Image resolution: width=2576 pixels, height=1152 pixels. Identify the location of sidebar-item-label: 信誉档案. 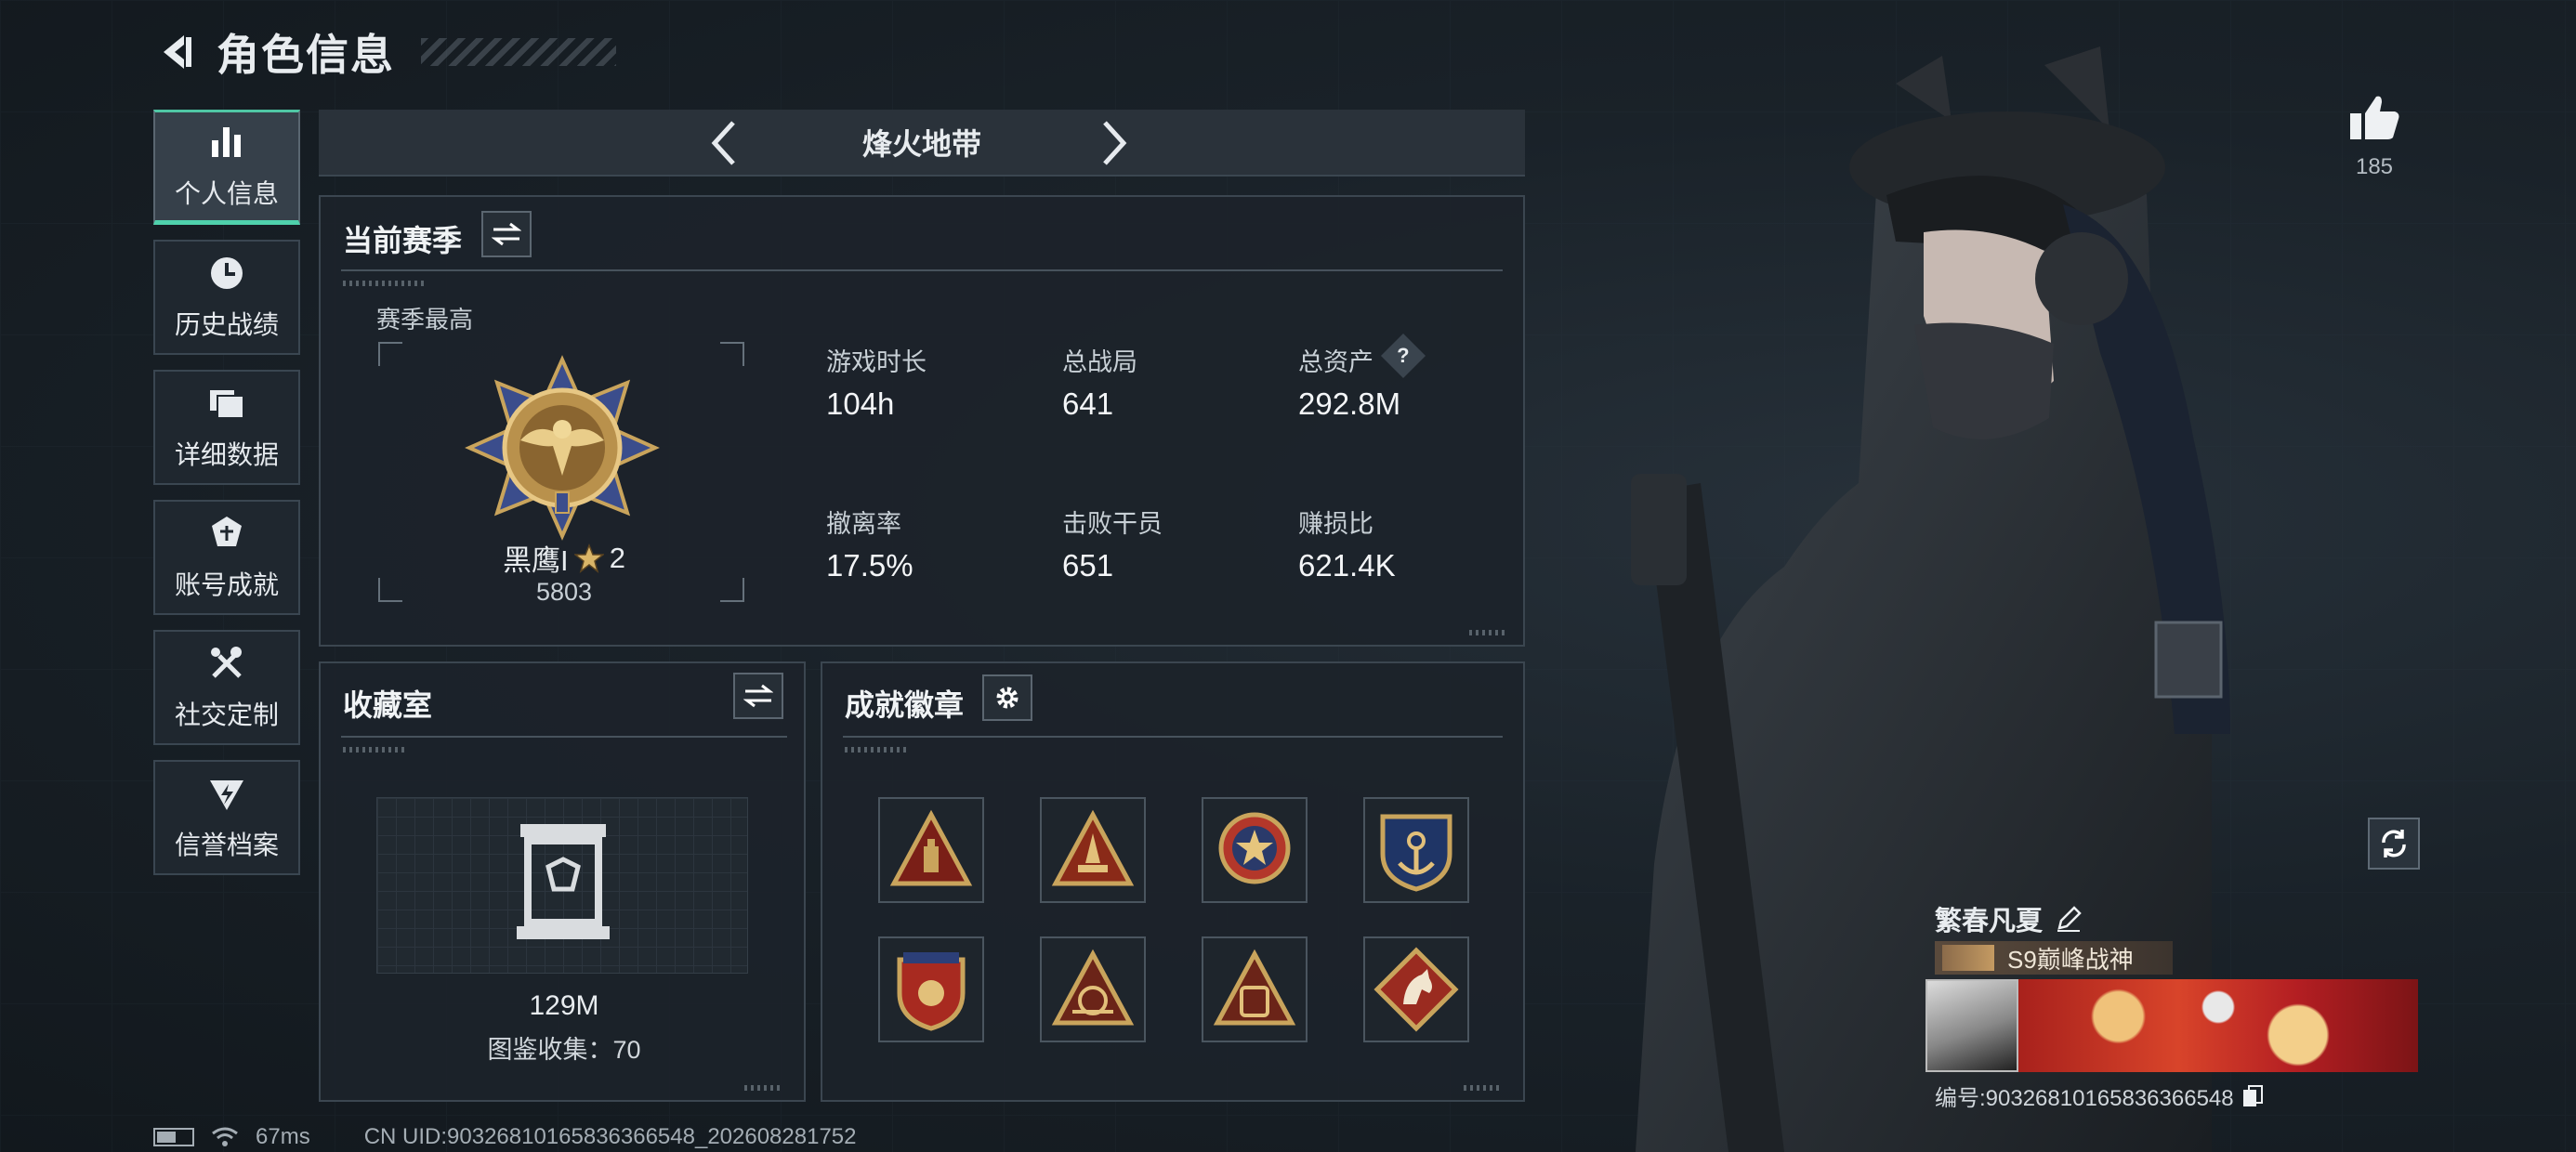
(226, 845).